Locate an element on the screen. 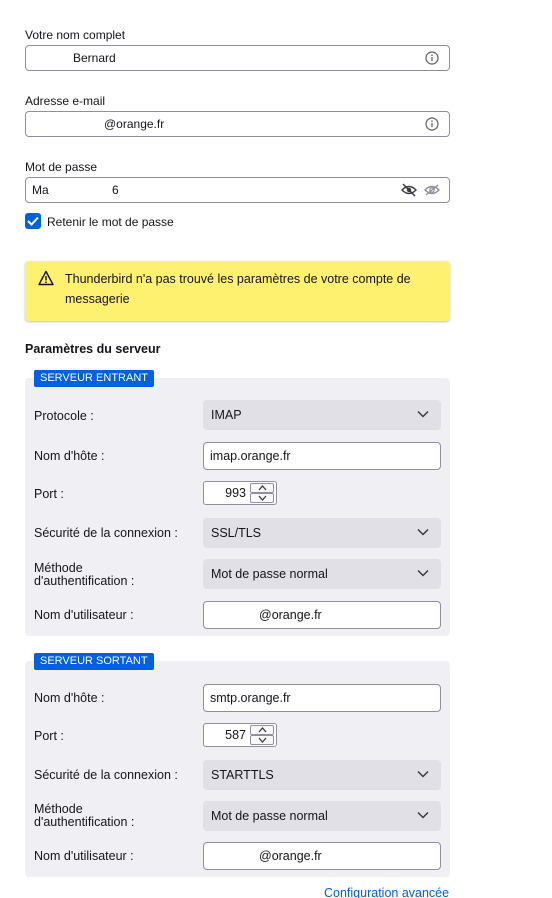 The width and height of the screenshot is (552, 898). outgoing-username-input: @orange.fr is located at coordinates (322, 856).